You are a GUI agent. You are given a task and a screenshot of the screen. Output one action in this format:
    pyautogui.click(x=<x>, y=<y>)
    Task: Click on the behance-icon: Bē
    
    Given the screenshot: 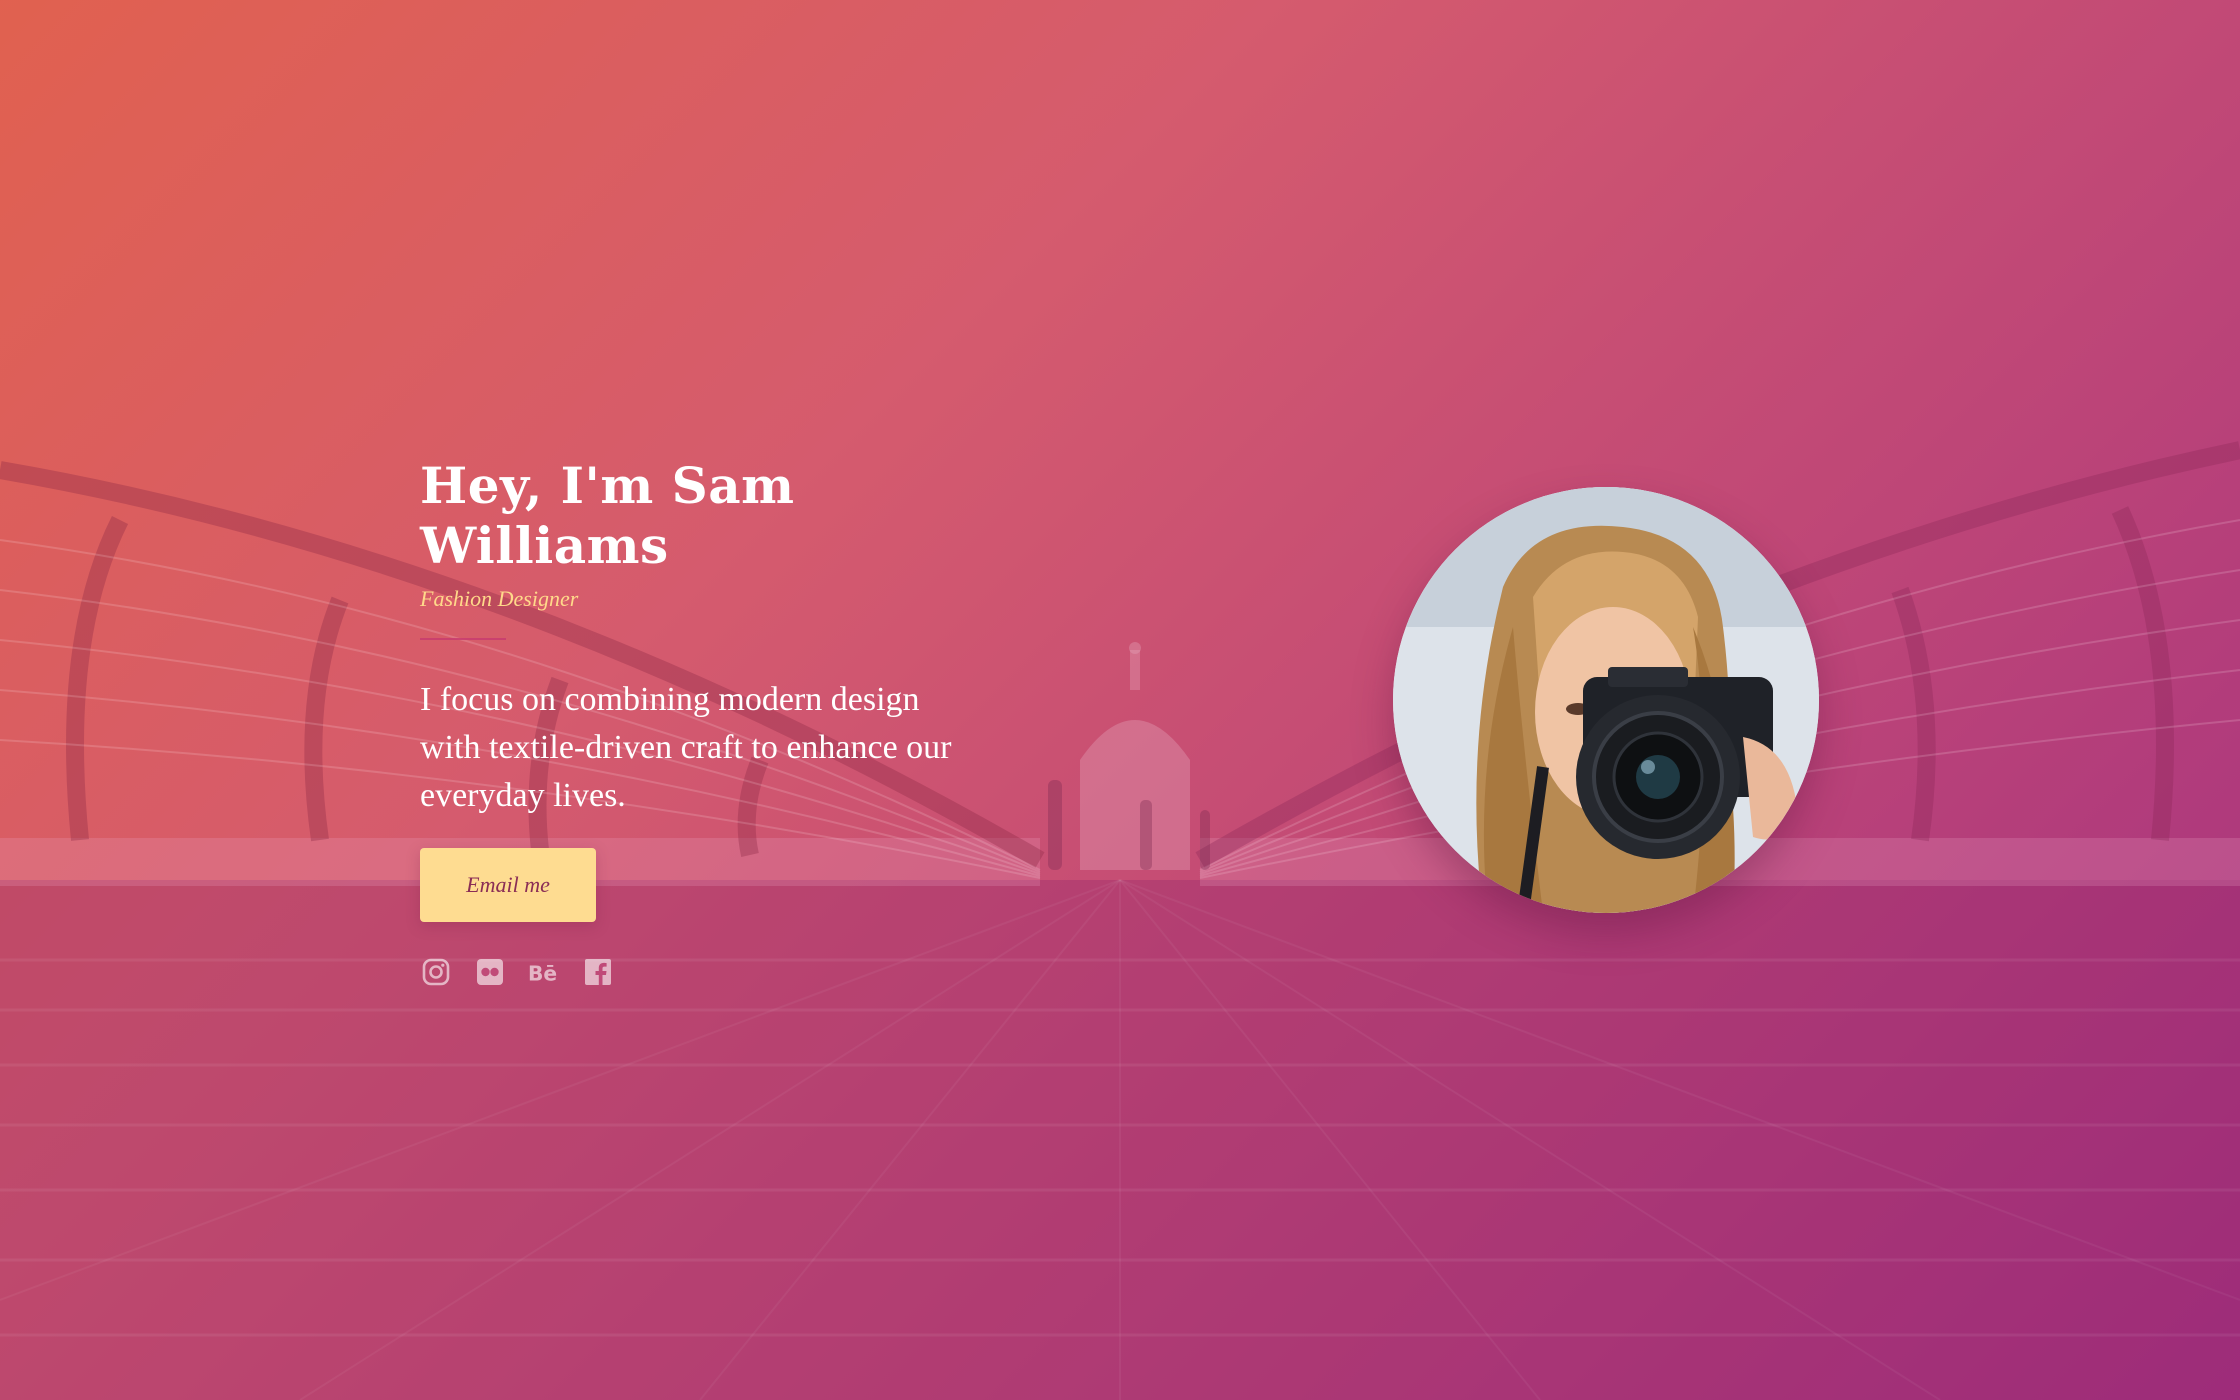 What is the action you would take?
    pyautogui.click(x=542, y=973)
    